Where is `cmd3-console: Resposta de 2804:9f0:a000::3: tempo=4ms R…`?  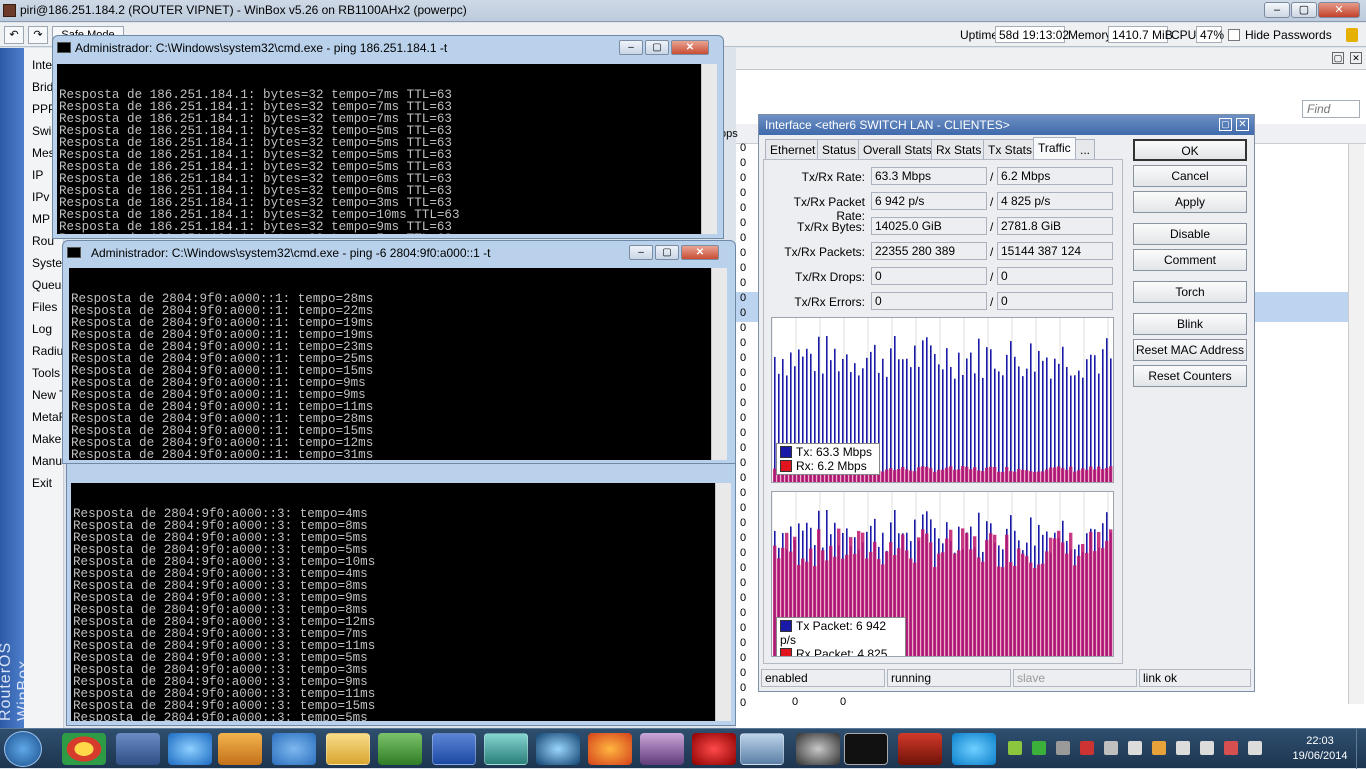 cmd3-console: Resposta de 2804:9f0:a000::3: tempo=4ms R… is located at coordinates (394, 602).